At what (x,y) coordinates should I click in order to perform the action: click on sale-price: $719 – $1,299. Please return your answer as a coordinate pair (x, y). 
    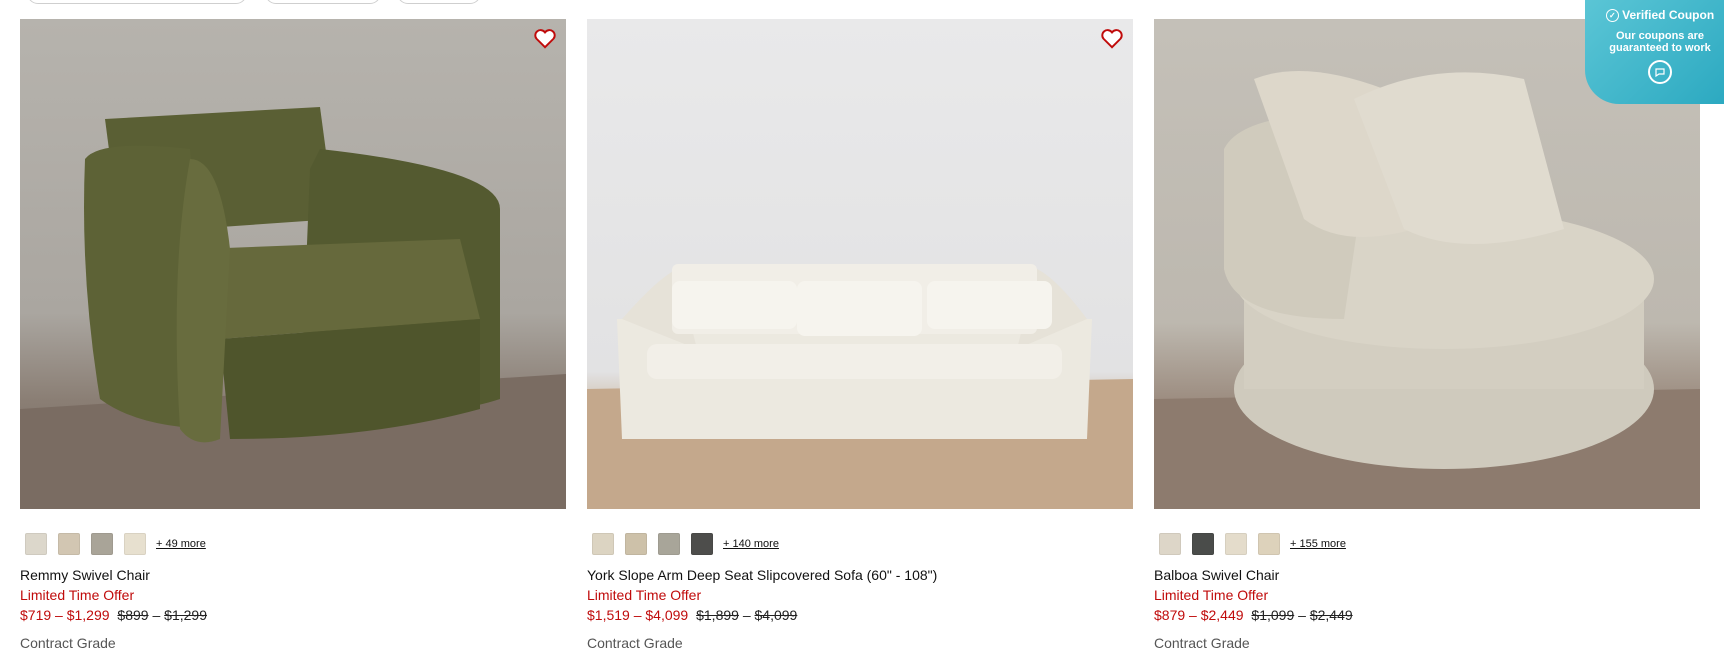
    Looking at the image, I should click on (65, 615).